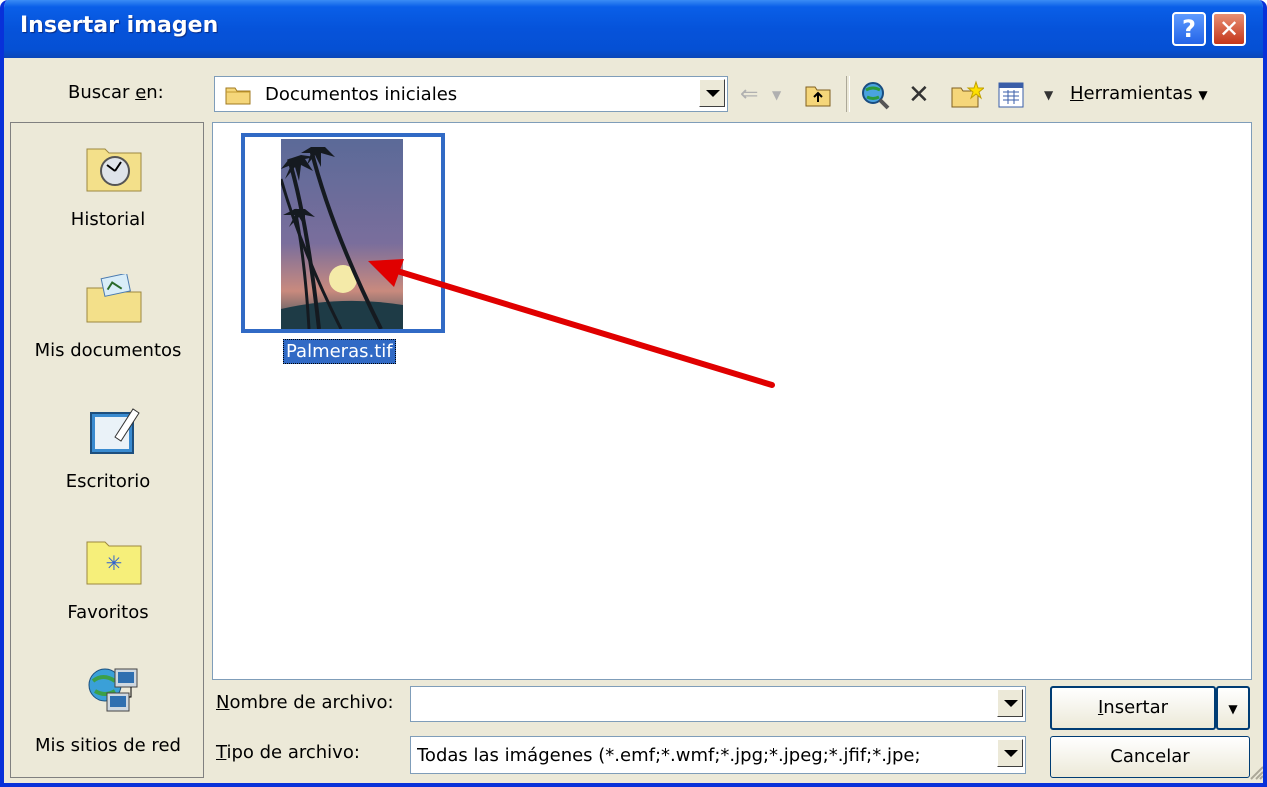  Describe the element at coordinates (712, 93) in the screenshot. I see `look-in-dropdown-arrow` at that location.